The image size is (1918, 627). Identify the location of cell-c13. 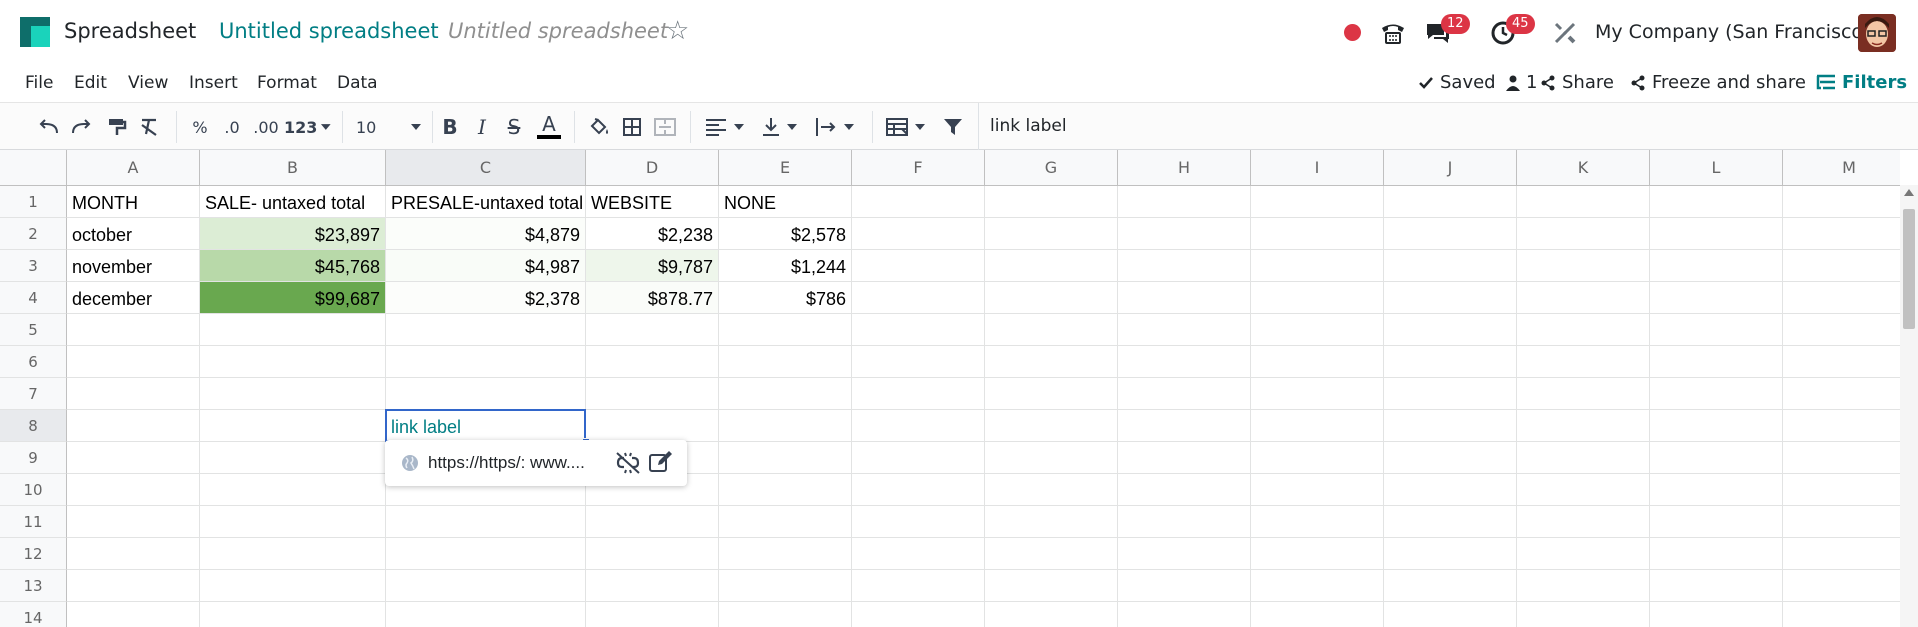
(486, 586).